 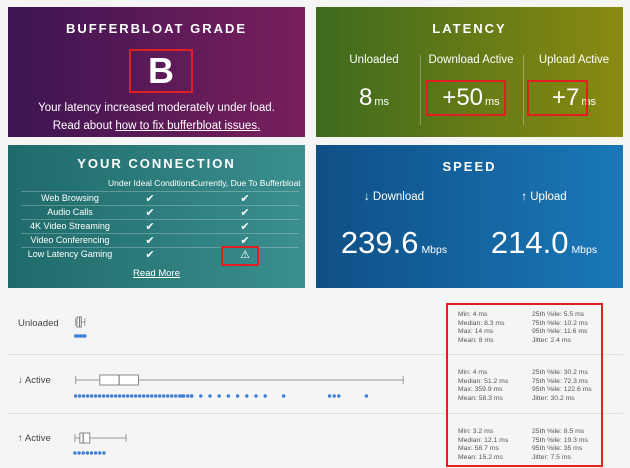 I want to click on row-name: Video Conferencing, so click(x=70, y=240).